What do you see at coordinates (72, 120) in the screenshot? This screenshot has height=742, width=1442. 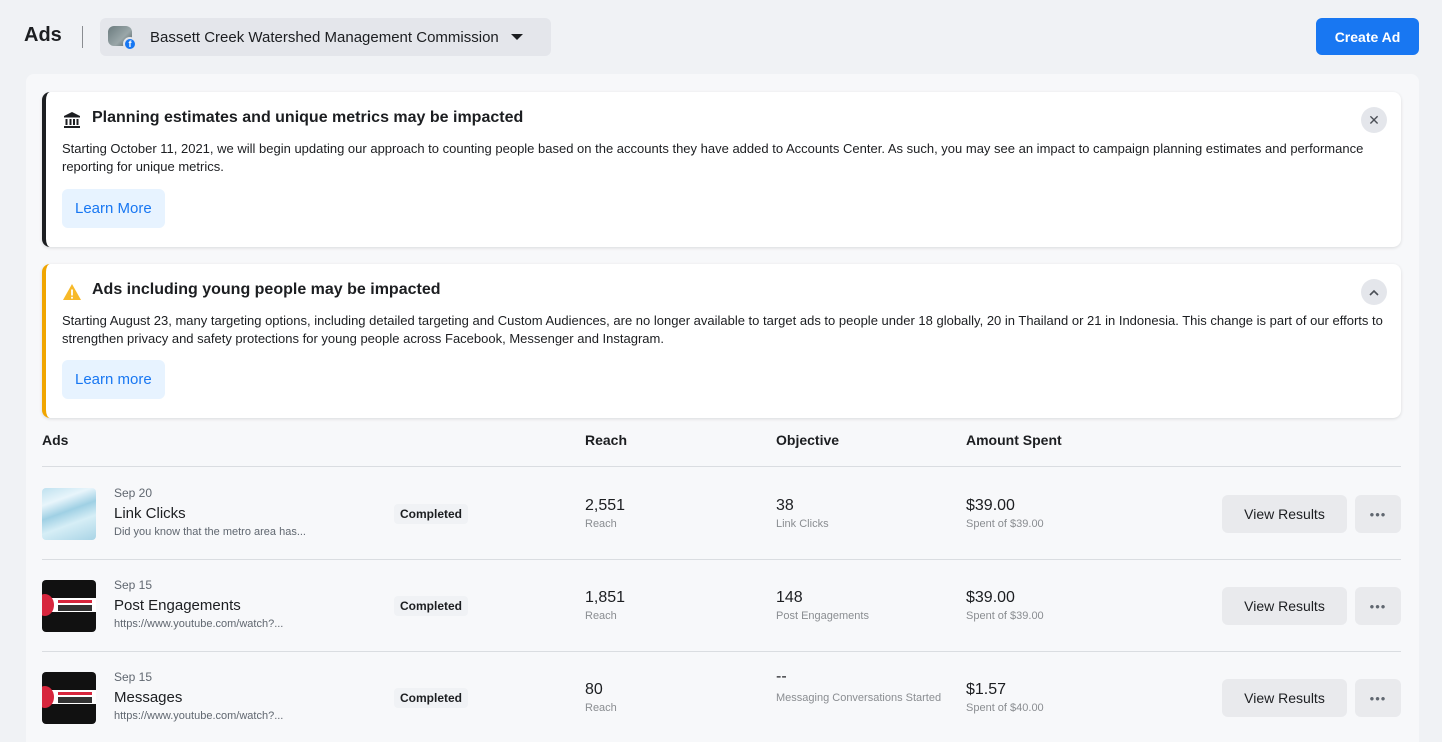 I see `bank-icon` at bounding box center [72, 120].